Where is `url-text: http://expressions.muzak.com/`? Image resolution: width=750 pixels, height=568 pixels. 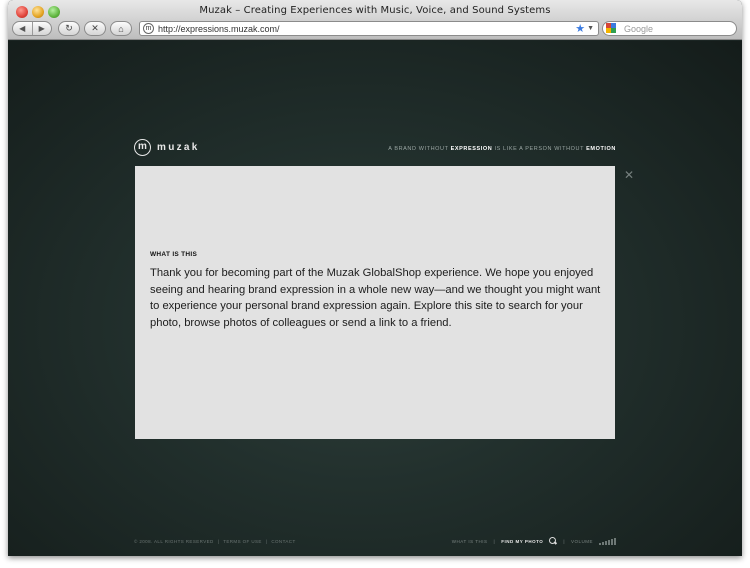 url-text: http://expressions.muzak.com/ is located at coordinates (366, 29).